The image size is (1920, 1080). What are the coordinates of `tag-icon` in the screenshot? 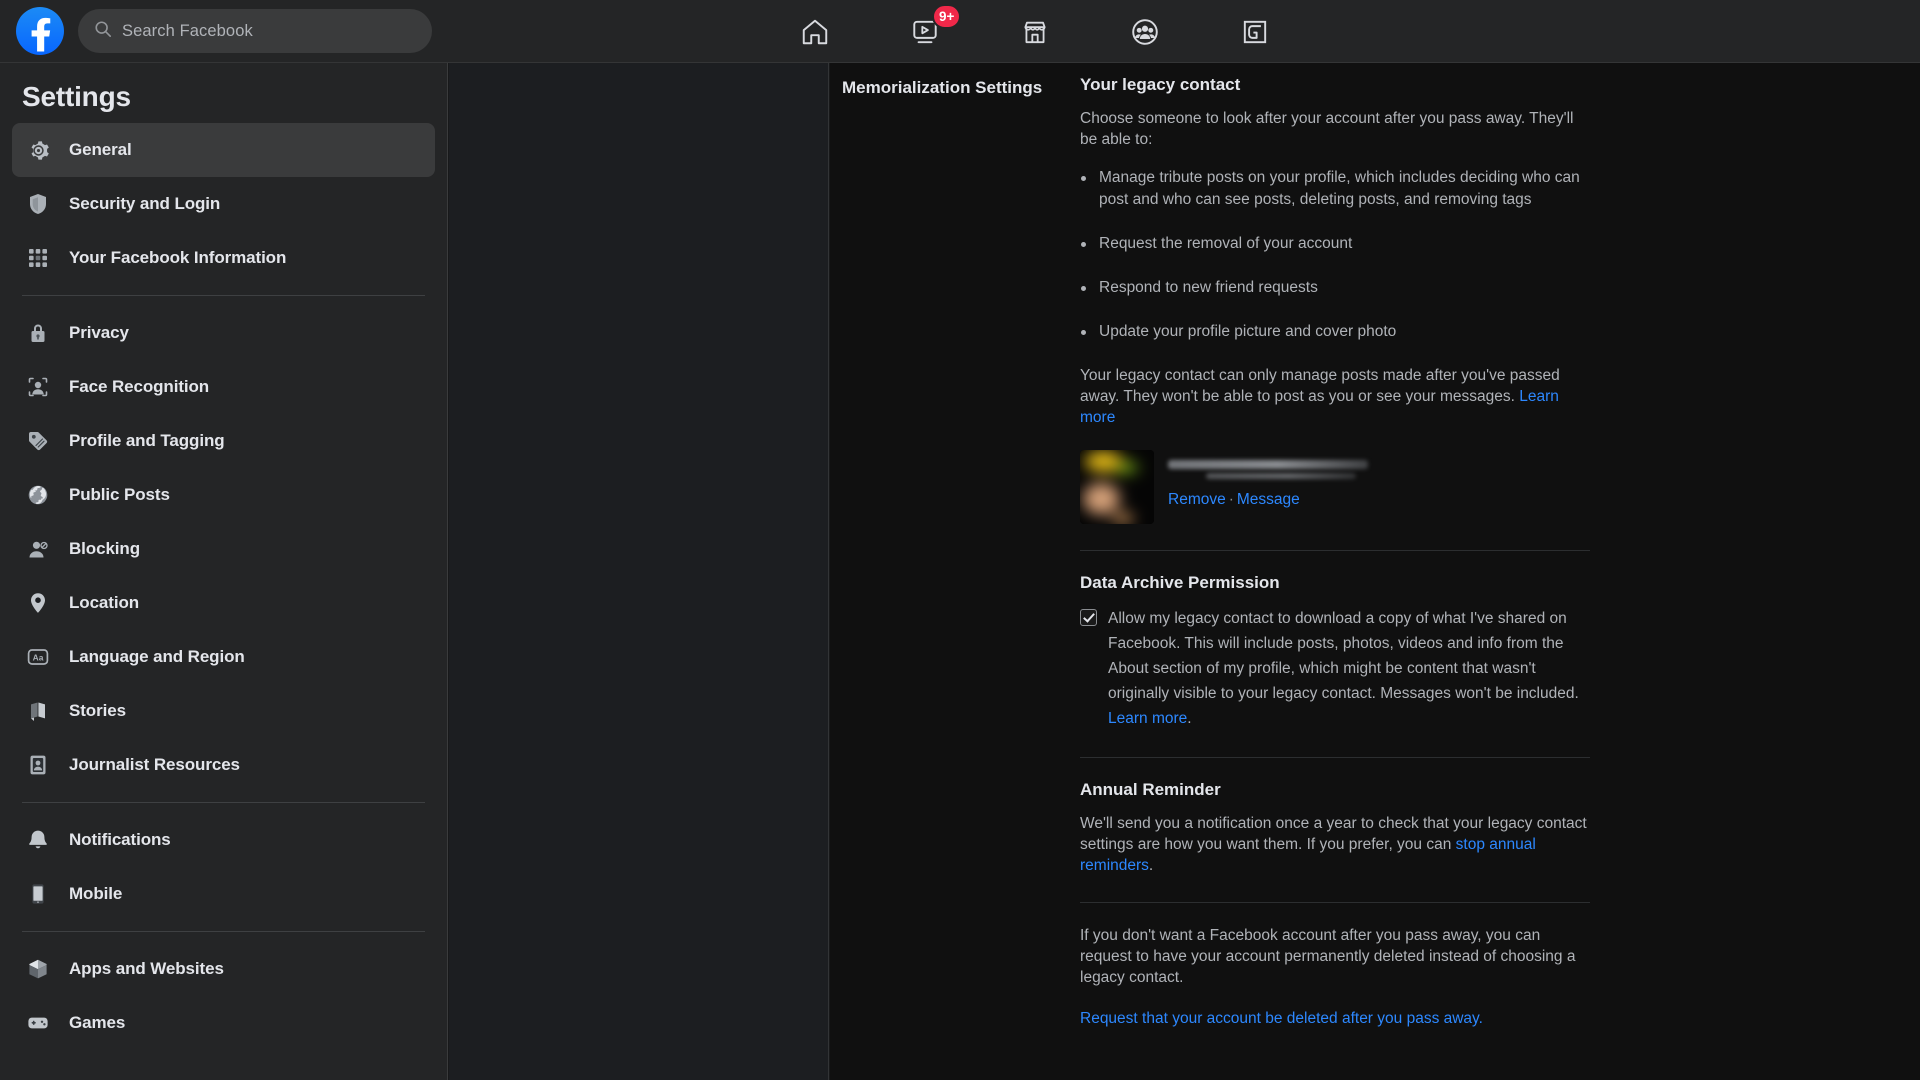 It's located at (38, 441).